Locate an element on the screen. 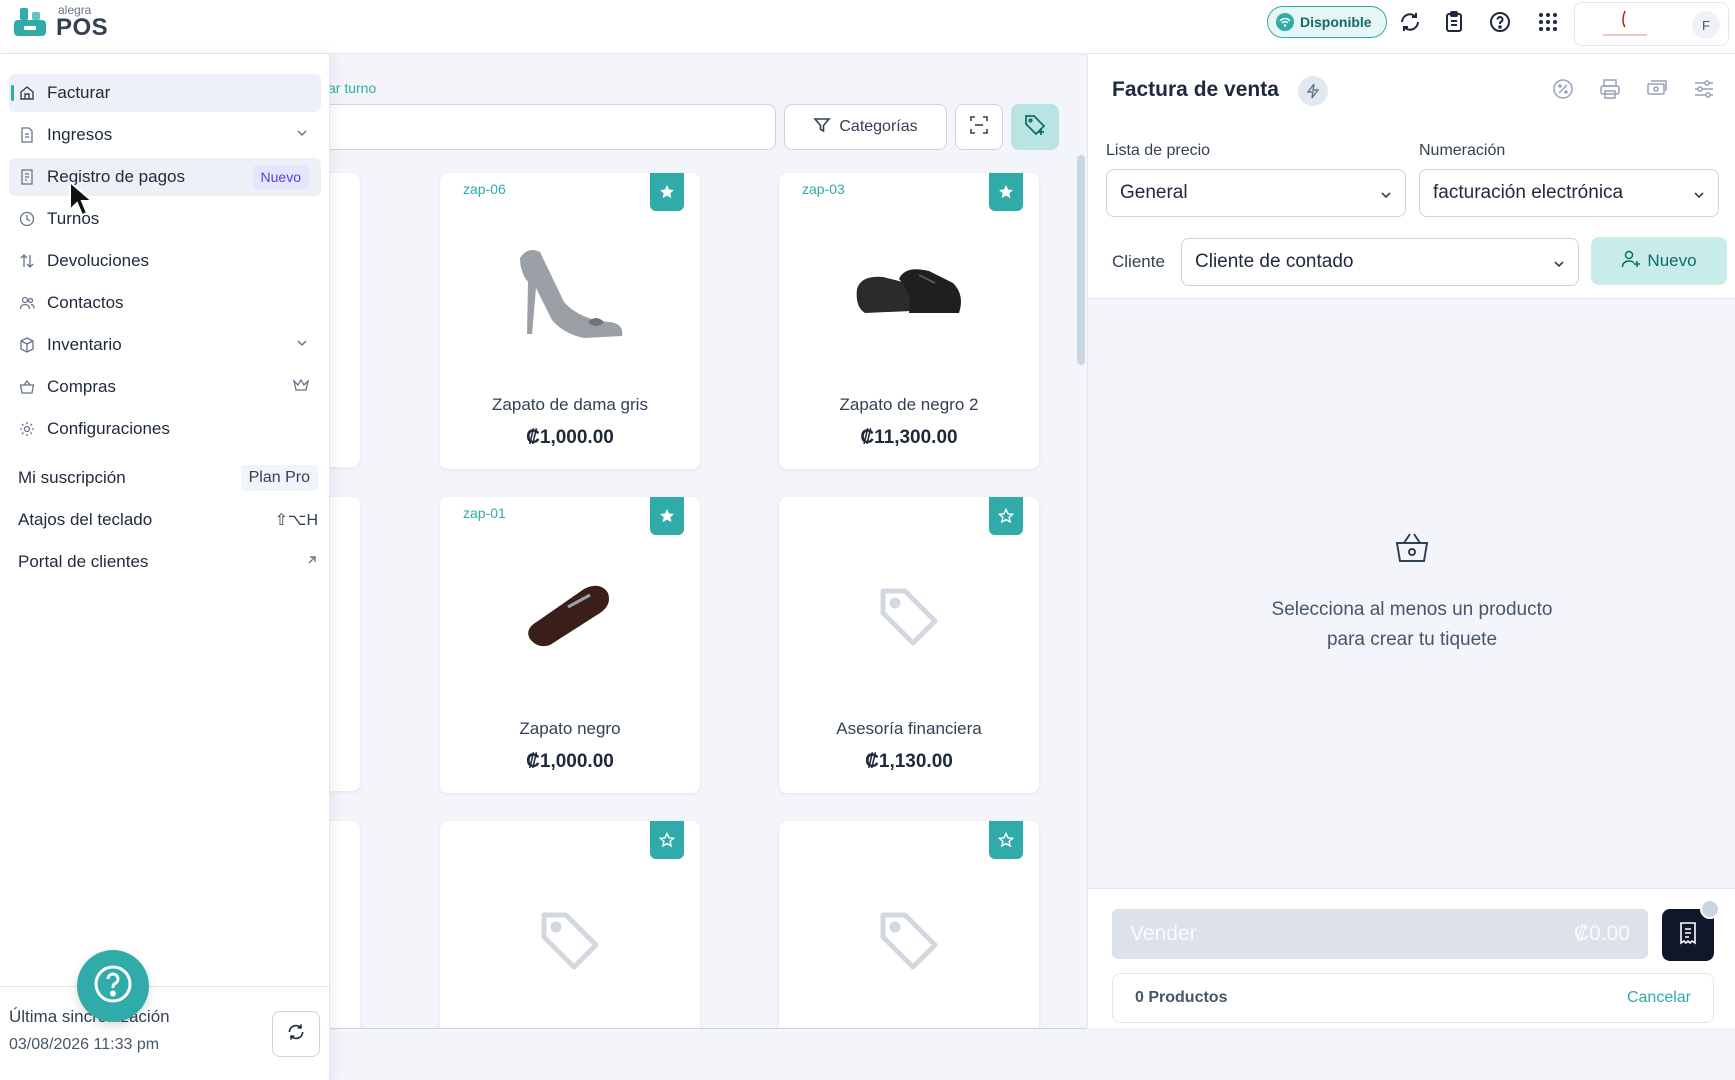  help-chat-button is located at coordinates (113, 986).